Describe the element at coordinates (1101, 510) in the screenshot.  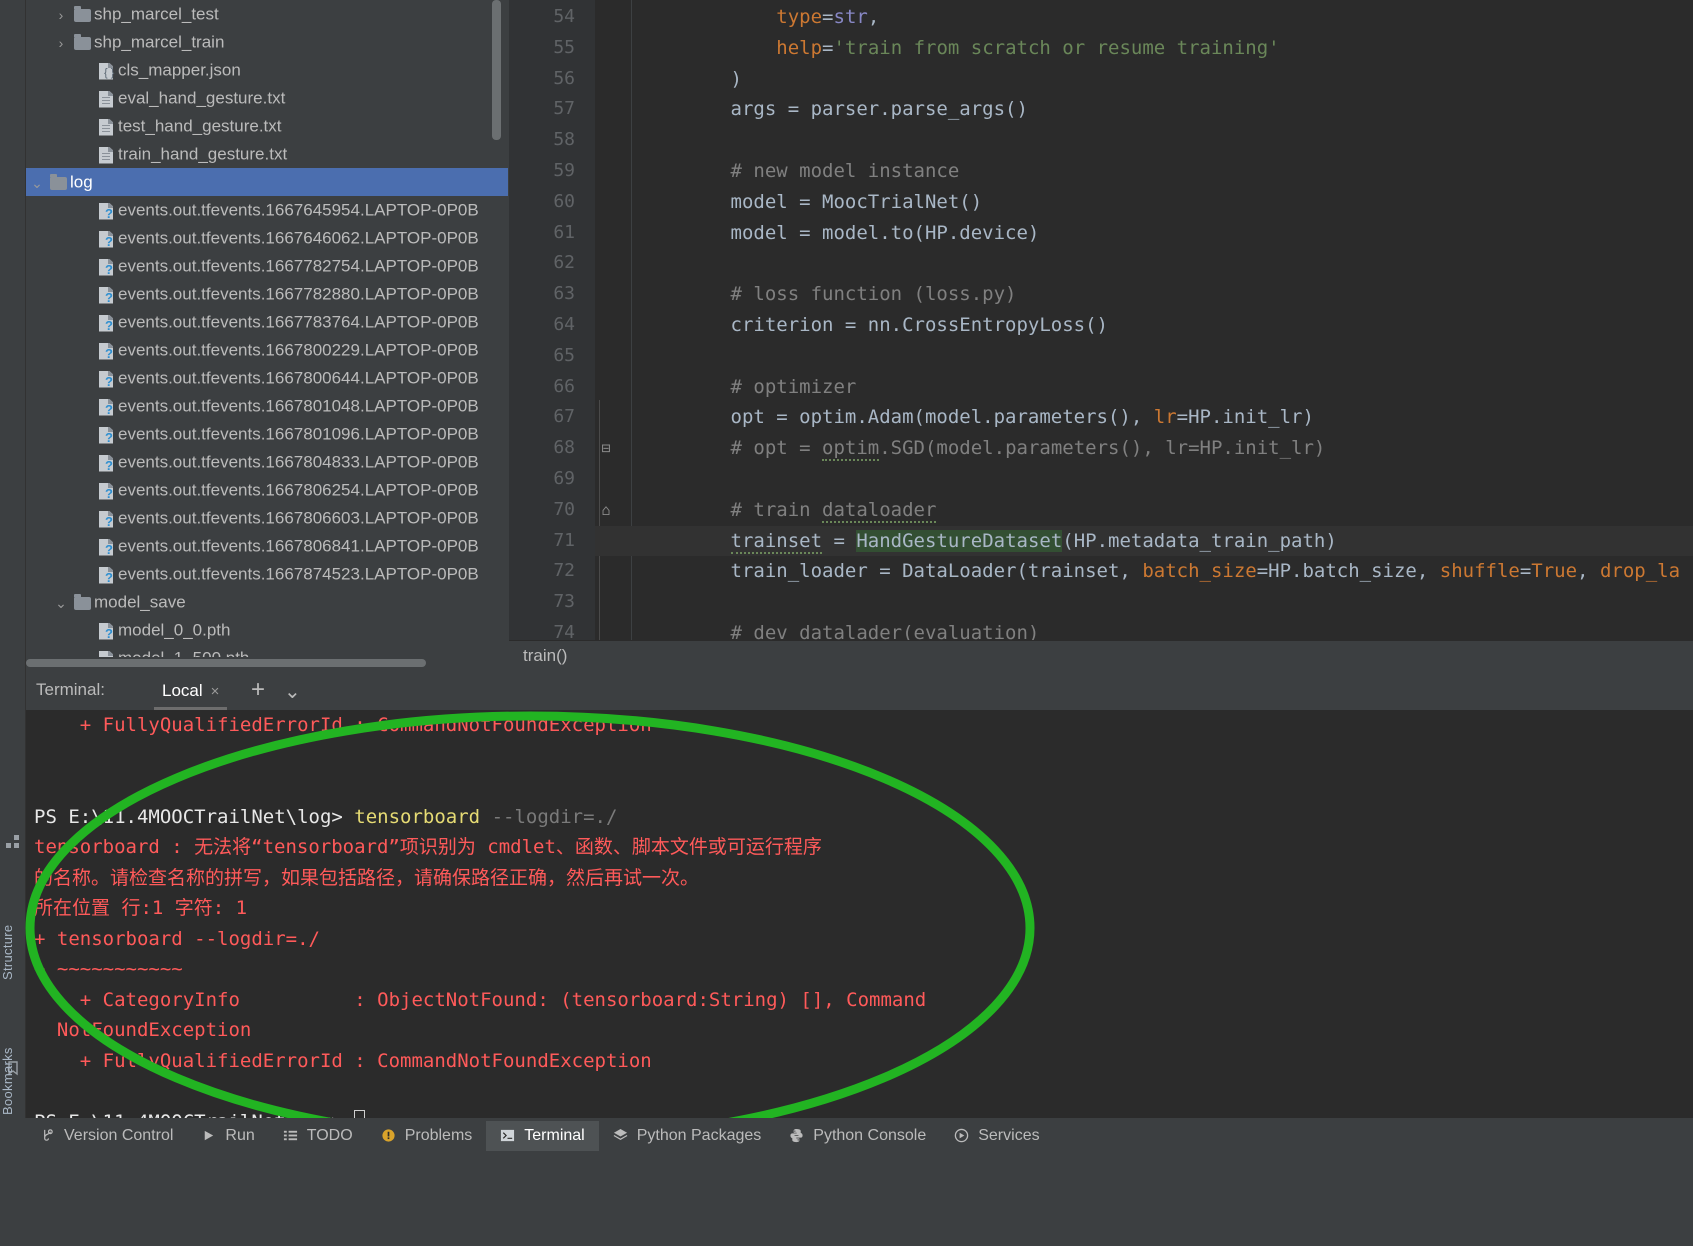
I see `code-line: 70 ⌂ # train dataloader` at that location.